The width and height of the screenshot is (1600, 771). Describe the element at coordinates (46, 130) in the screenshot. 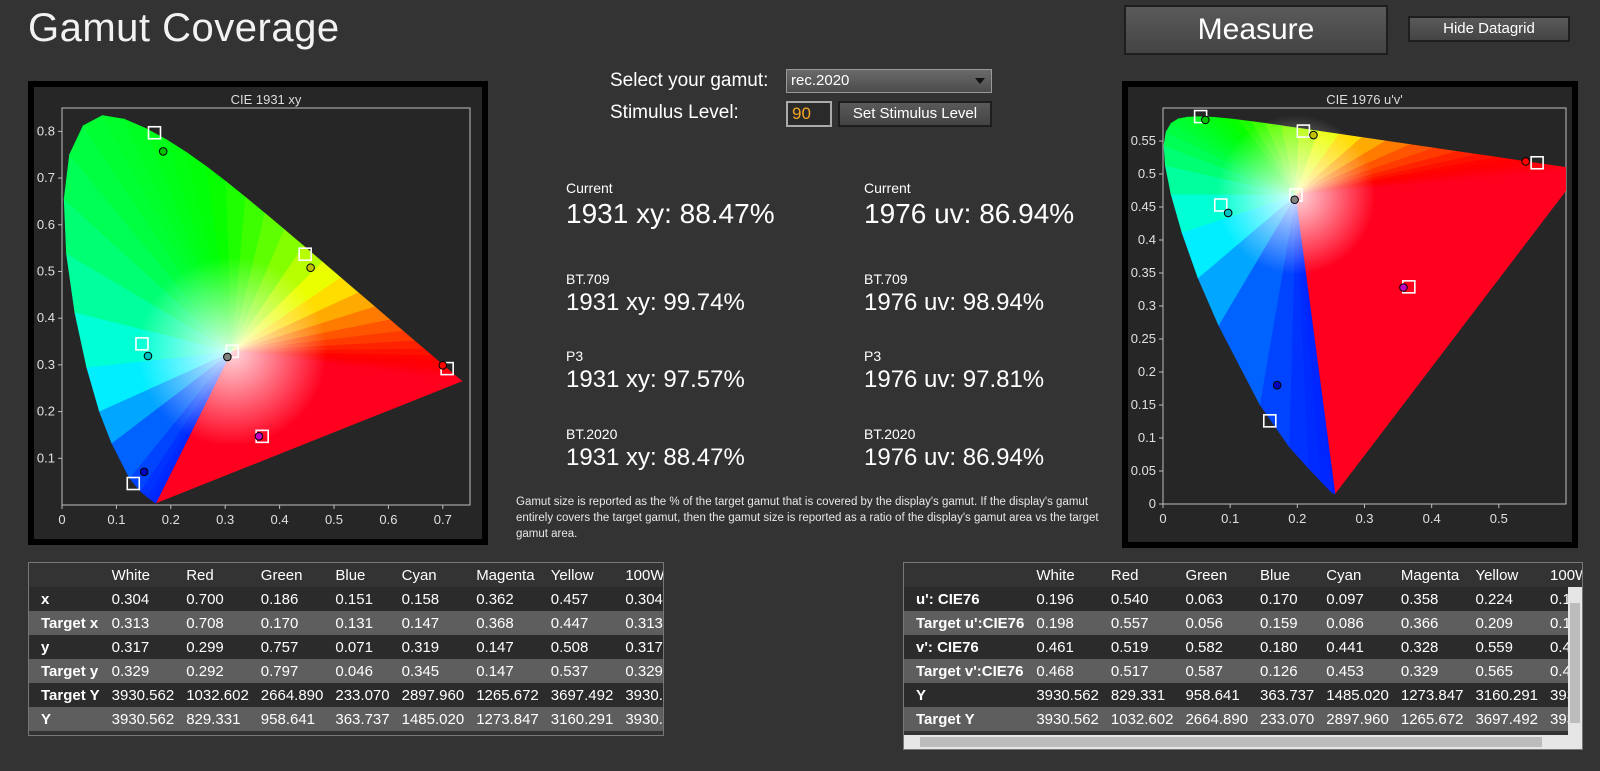

I see `y-tick-label: 0.8` at that location.